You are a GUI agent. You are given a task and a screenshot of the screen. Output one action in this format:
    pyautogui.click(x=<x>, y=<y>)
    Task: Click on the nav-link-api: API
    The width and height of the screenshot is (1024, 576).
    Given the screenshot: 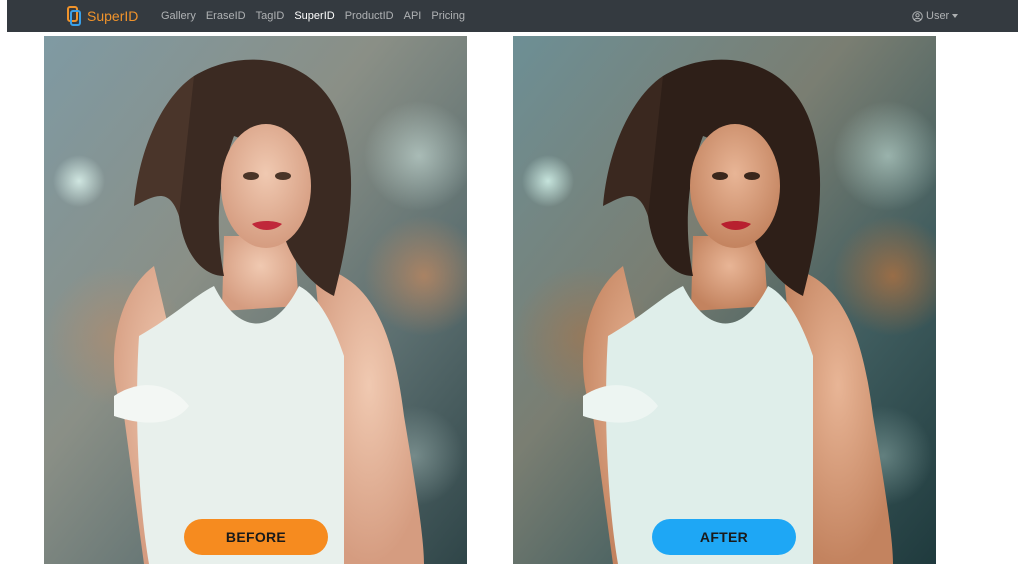 What is the action you would take?
    pyautogui.click(x=413, y=16)
    